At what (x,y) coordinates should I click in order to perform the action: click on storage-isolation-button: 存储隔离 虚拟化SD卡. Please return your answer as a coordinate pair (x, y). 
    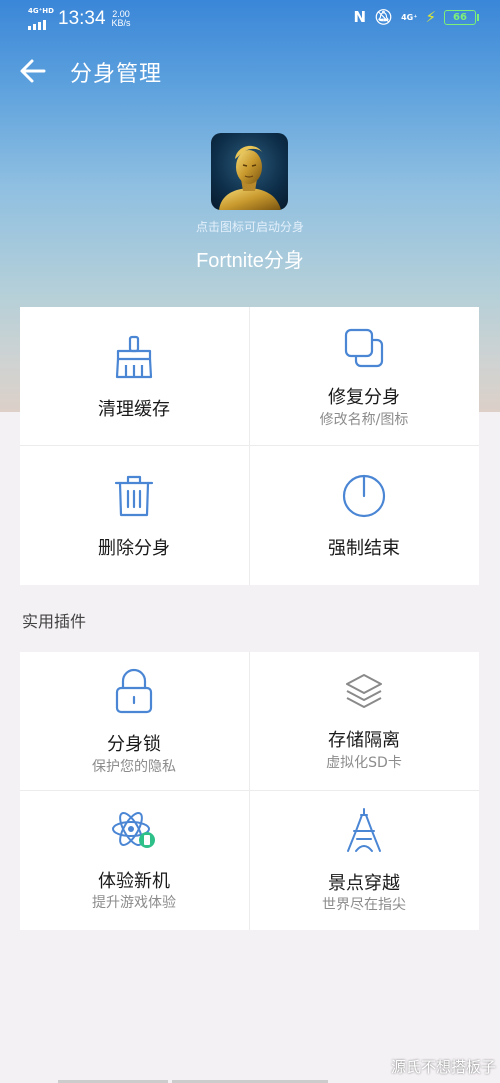
    Looking at the image, I should click on (364, 721).